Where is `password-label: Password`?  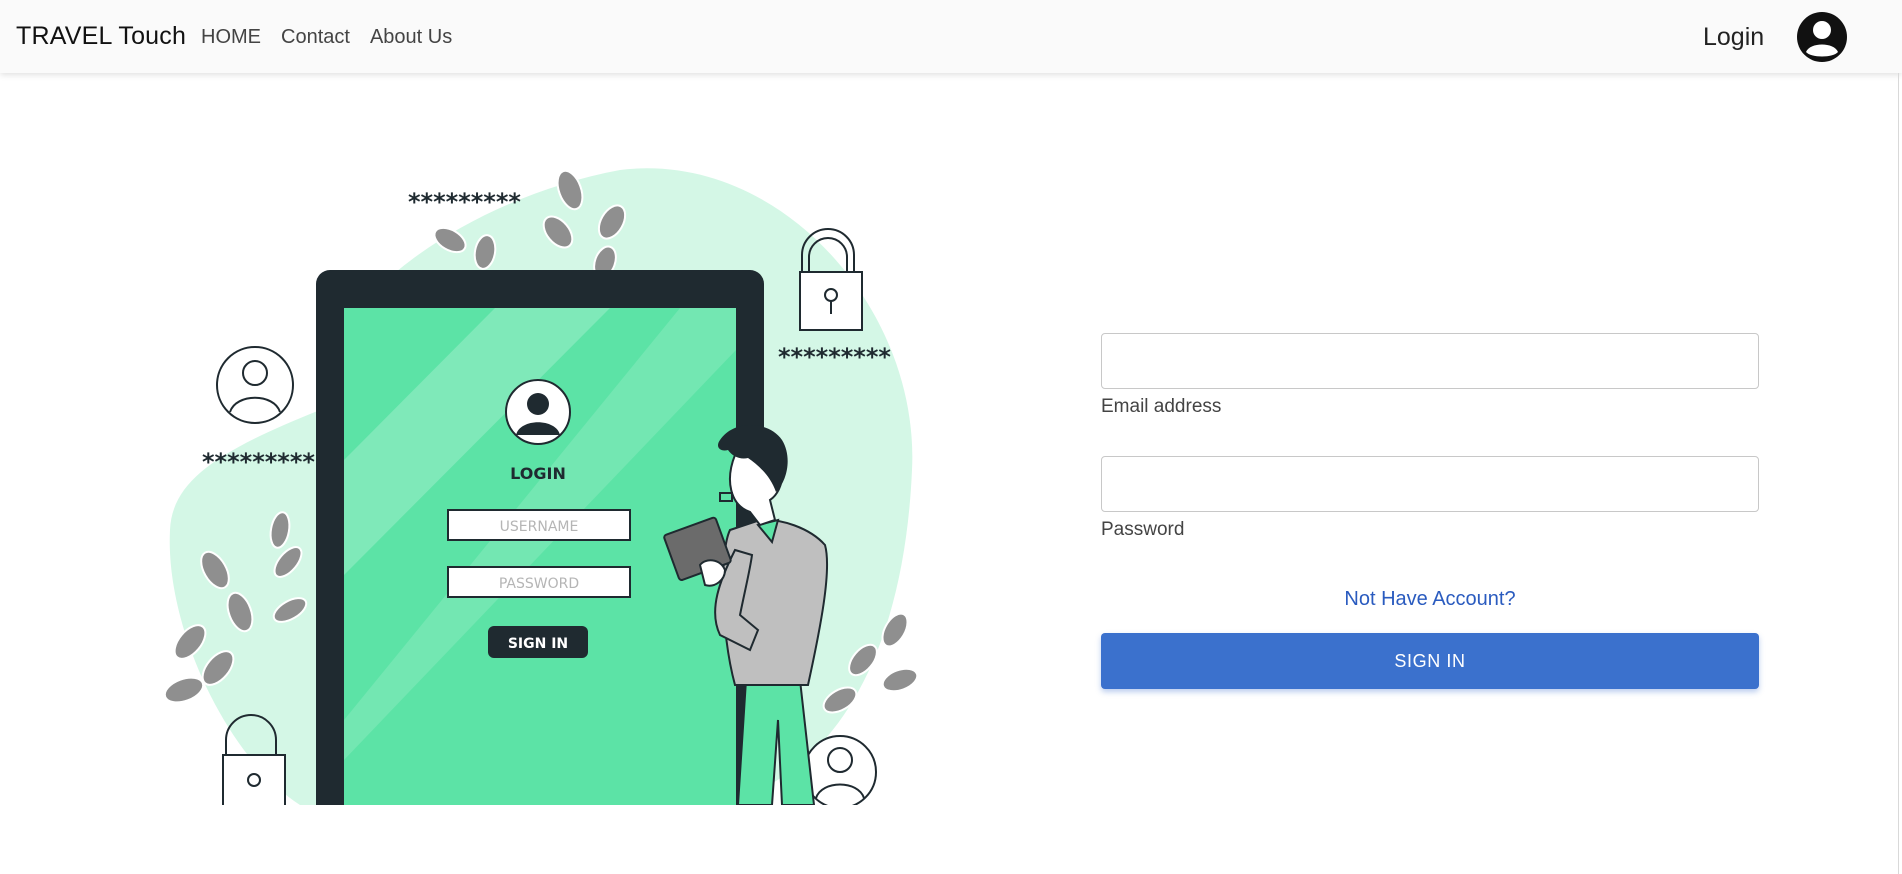
password-label: Password is located at coordinates (1143, 529).